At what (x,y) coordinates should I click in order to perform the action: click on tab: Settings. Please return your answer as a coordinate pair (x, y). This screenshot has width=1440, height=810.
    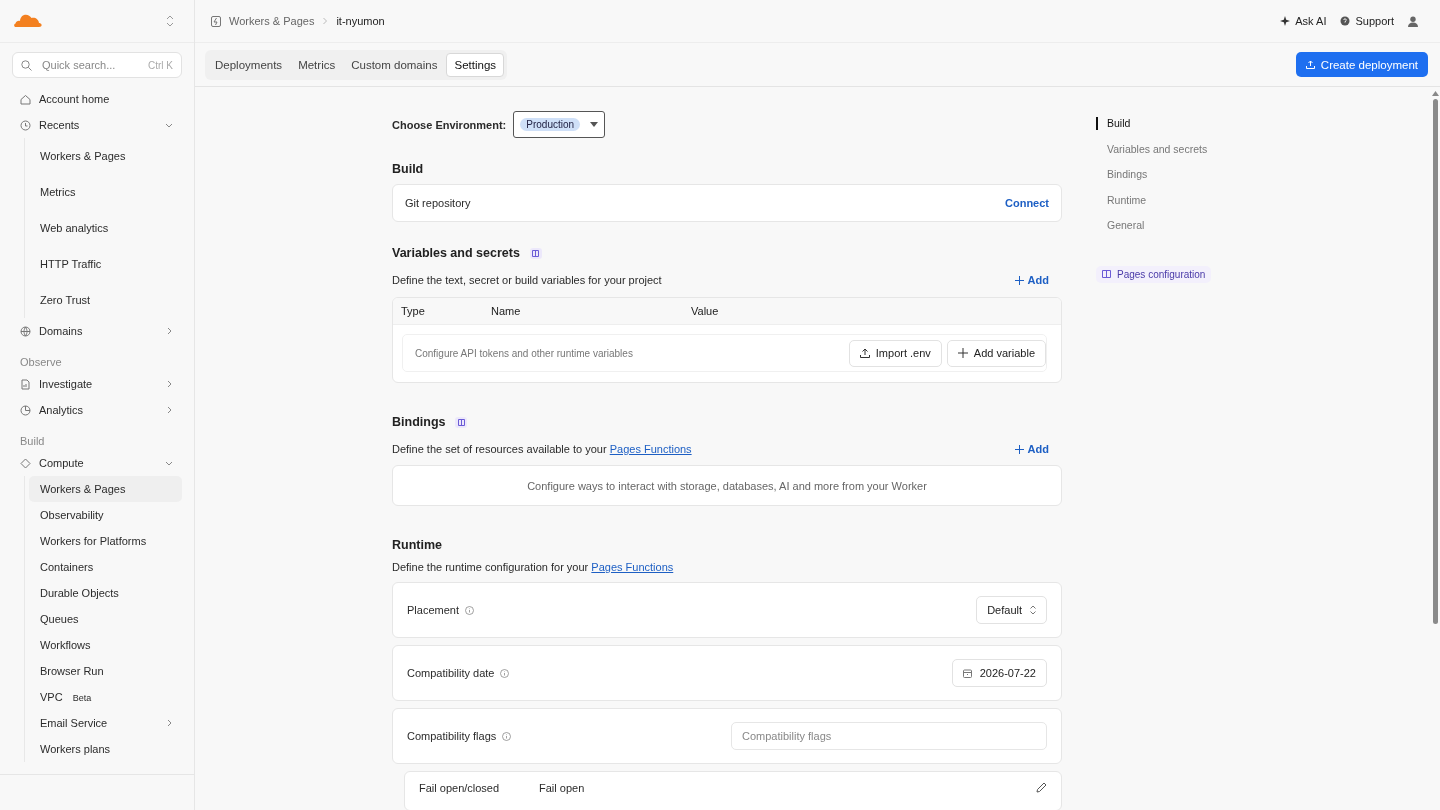
    Looking at the image, I should click on (475, 64).